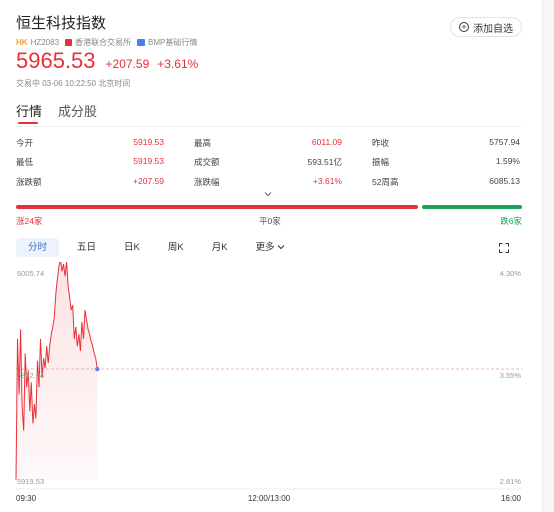 This screenshot has width=554, height=512. I want to click on last-price-point, so click(97, 369).